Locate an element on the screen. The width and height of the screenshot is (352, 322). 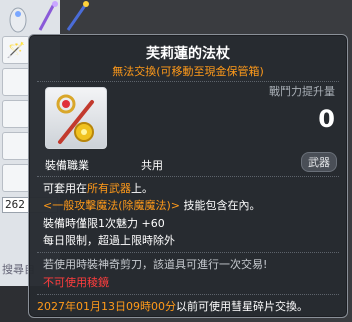
description-text: 可套用在 is located at coordinates (65, 188).